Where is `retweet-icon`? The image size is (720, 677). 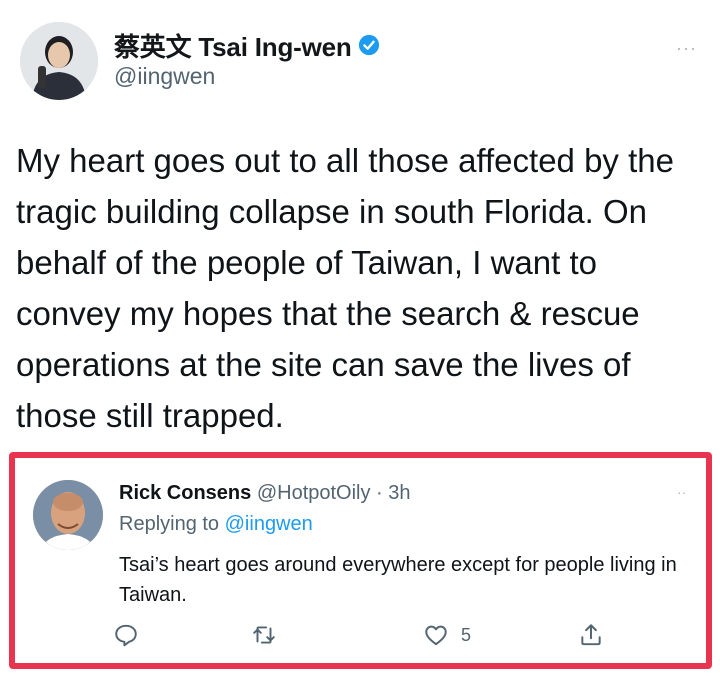 retweet-icon is located at coordinates (264, 635).